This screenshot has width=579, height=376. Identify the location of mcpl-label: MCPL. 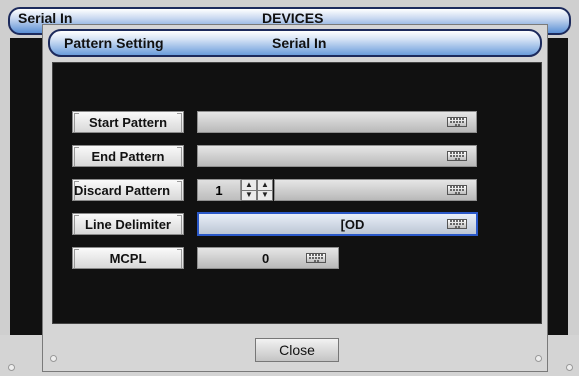
(128, 258).